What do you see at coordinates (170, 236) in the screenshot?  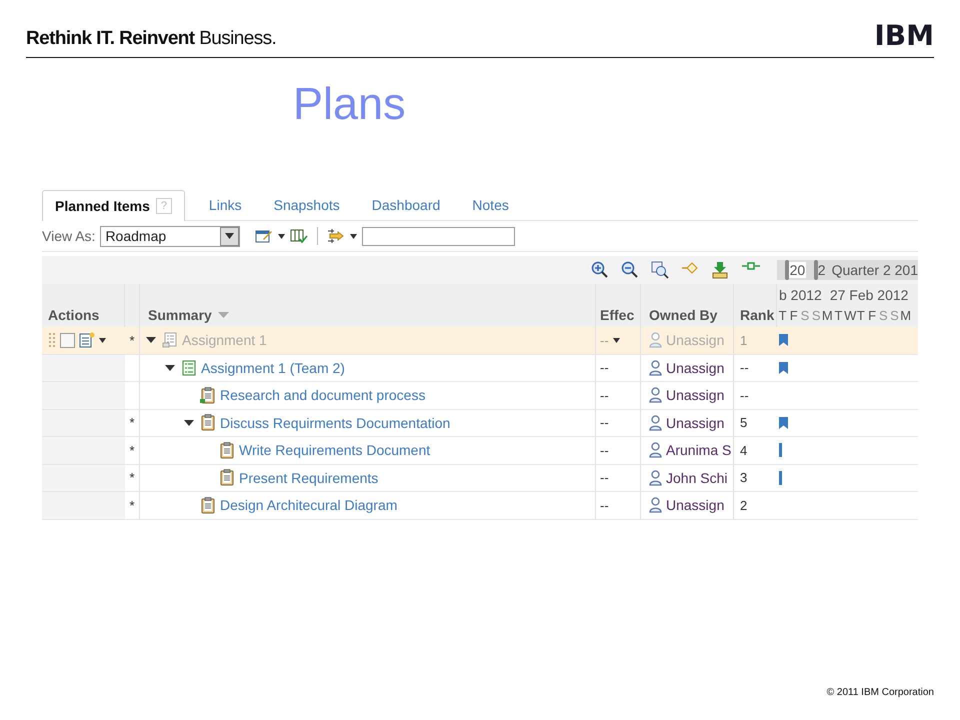 I see `view-select: Roadmap` at bounding box center [170, 236].